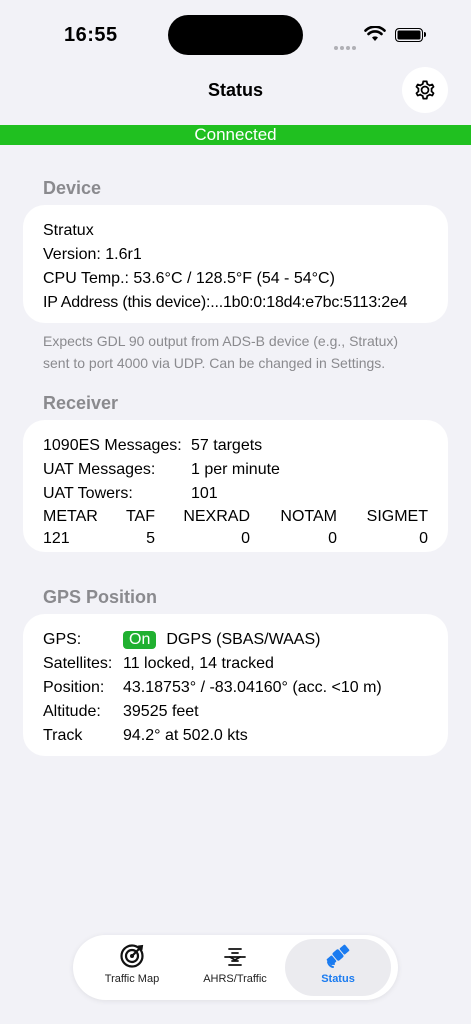  Describe the element at coordinates (308, 516) in the screenshot. I see `weather-header-notam: NOTAM` at that location.